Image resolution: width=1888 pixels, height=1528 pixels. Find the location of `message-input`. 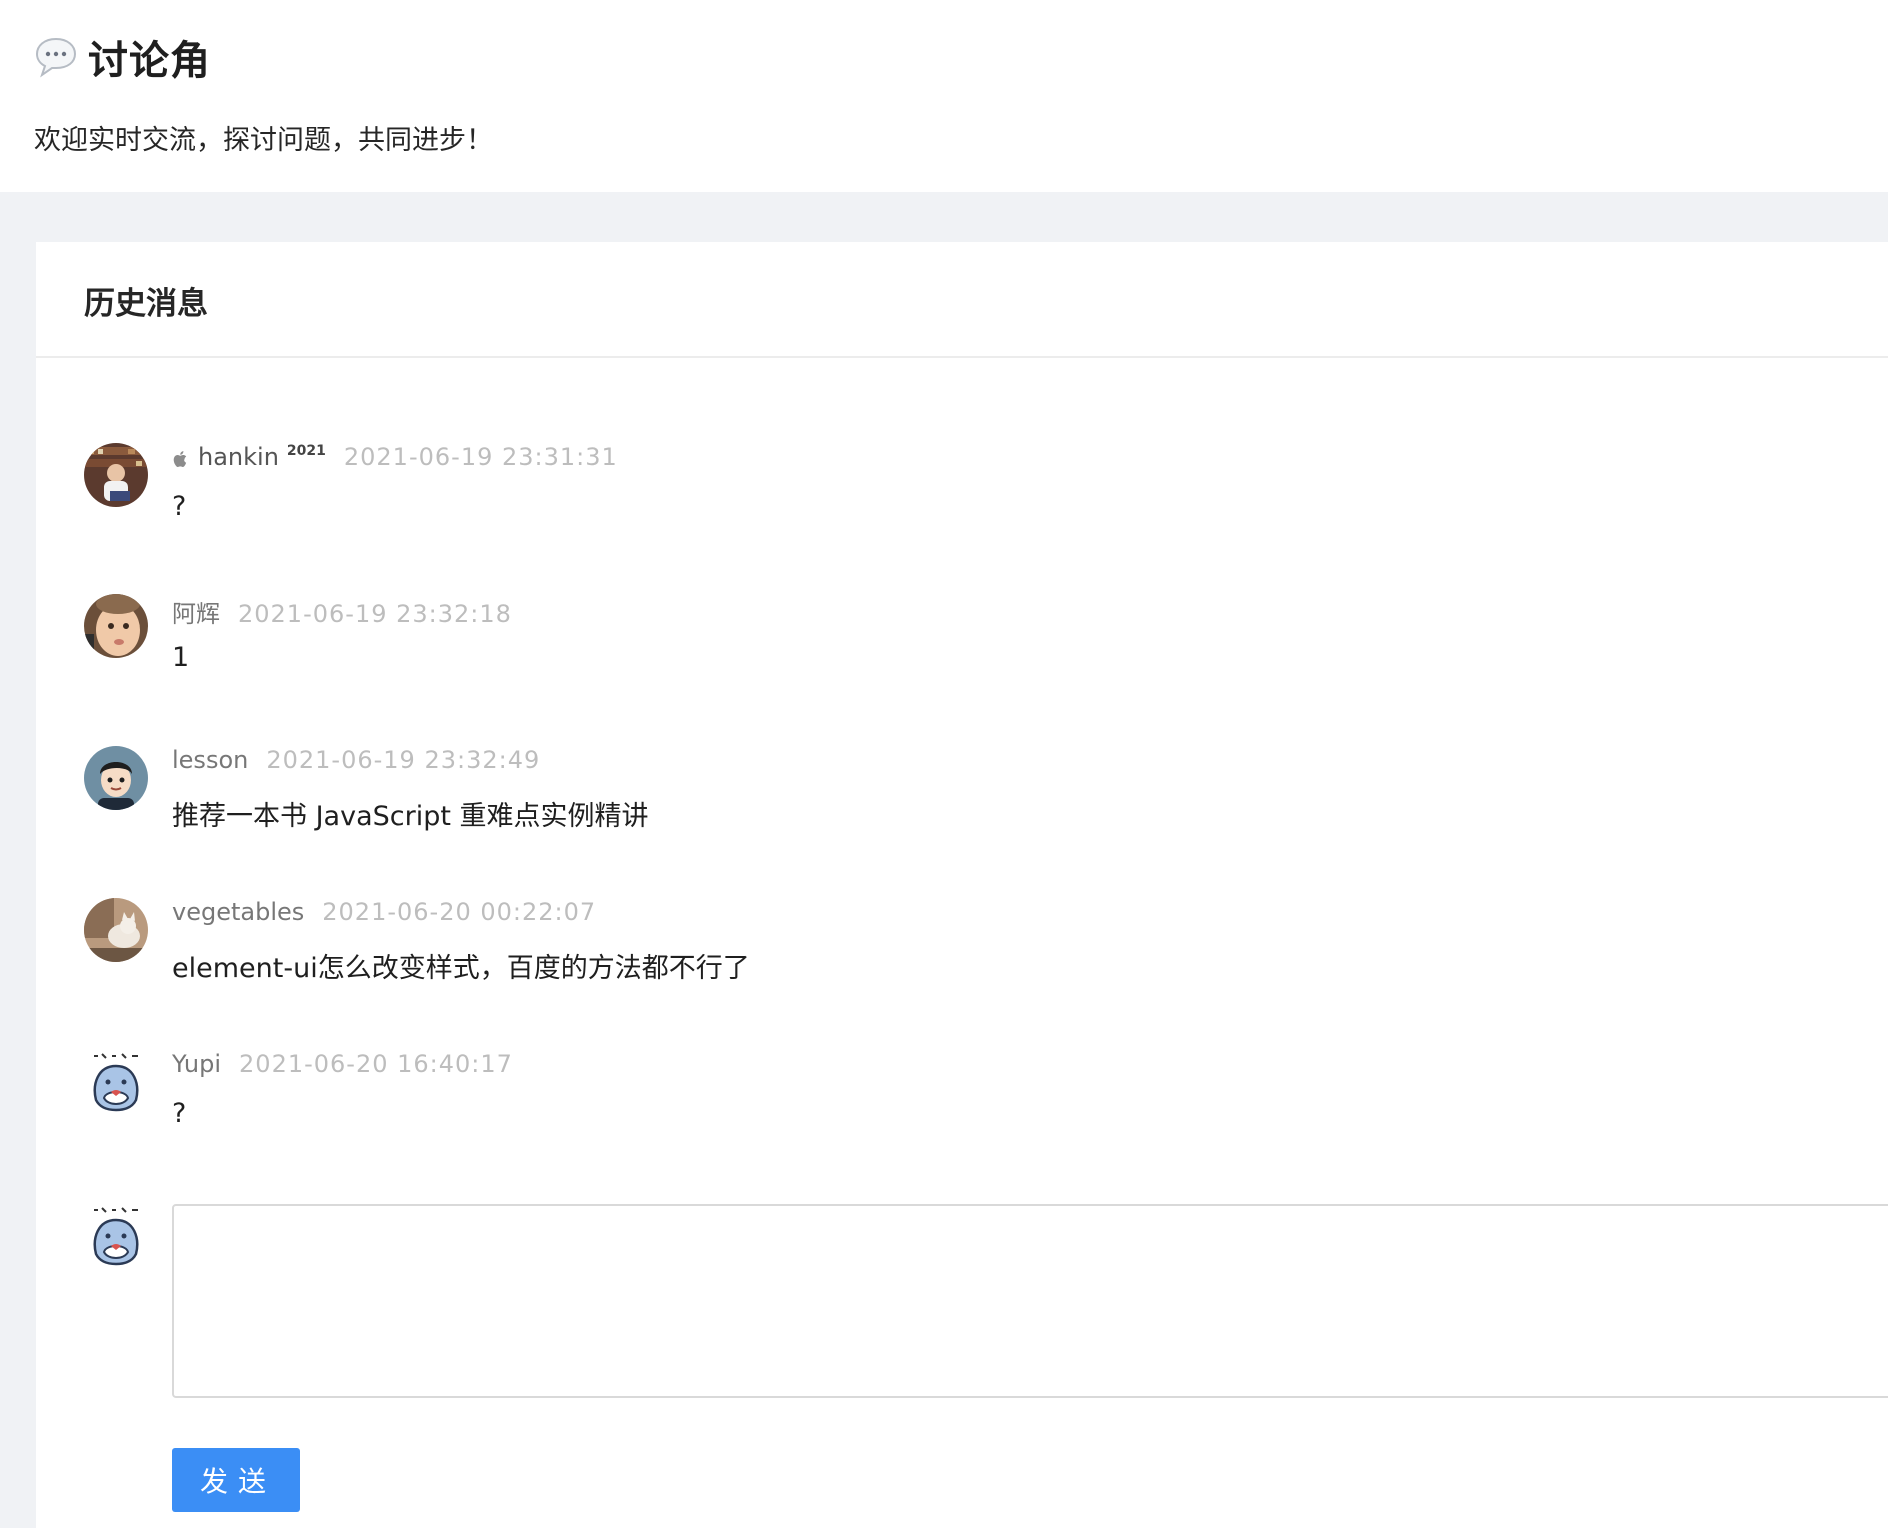

message-input is located at coordinates (1030, 1301).